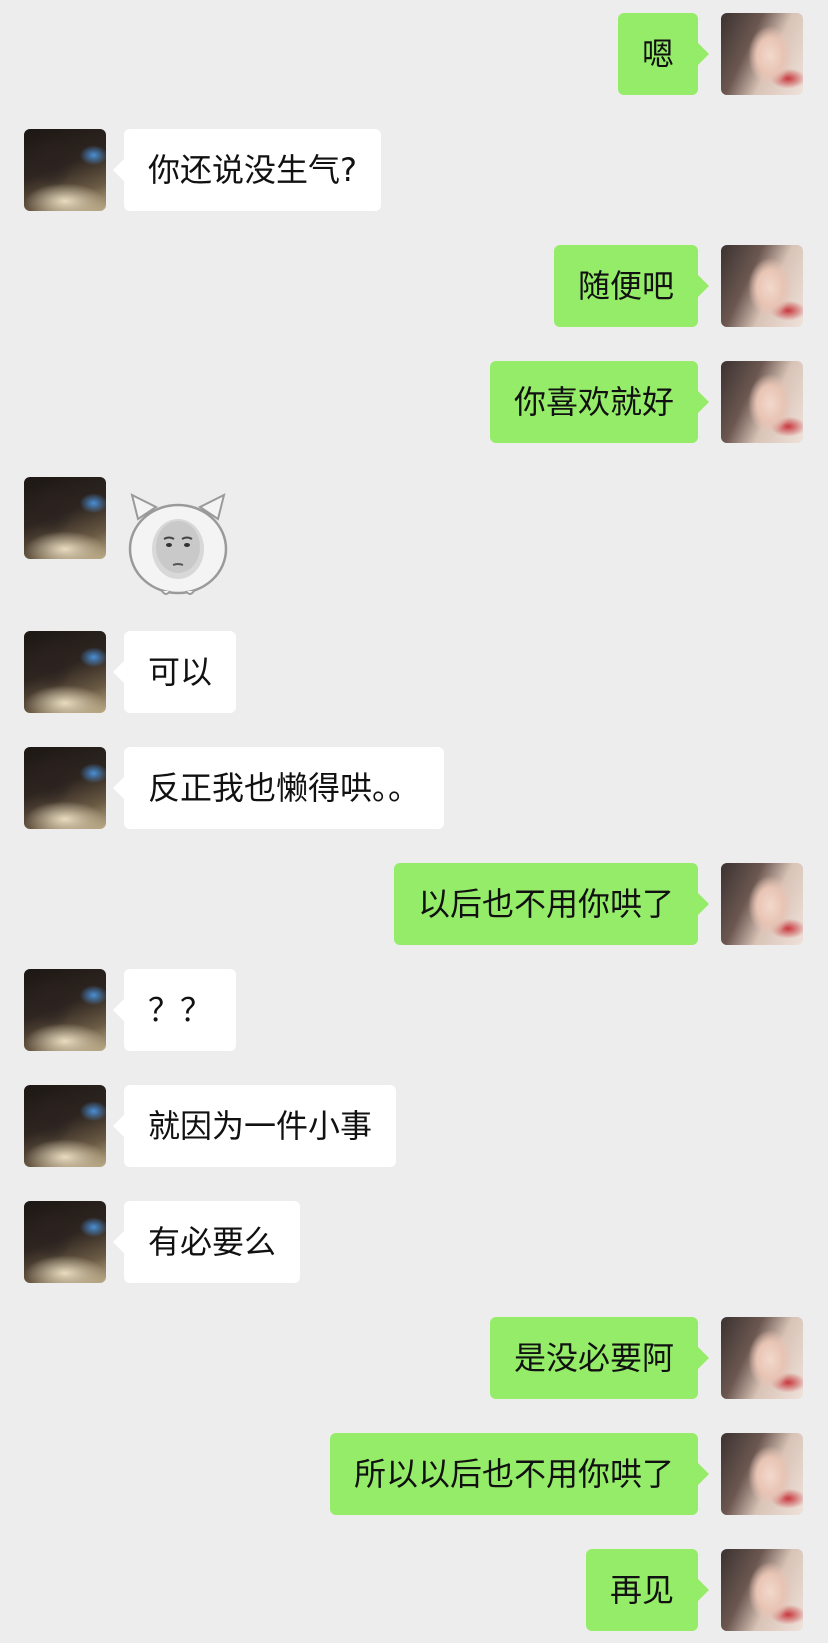 This screenshot has height=1643, width=828. I want to click on message-text: 你喜欢就好, so click(593, 402).